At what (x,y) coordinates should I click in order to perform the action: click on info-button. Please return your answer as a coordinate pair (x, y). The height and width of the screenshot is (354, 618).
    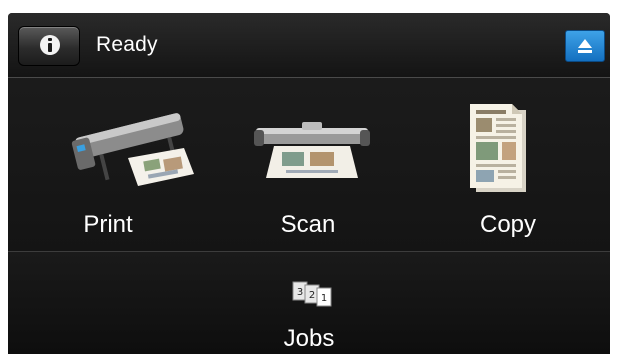
    Looking at the image, I should click on (49, 46).